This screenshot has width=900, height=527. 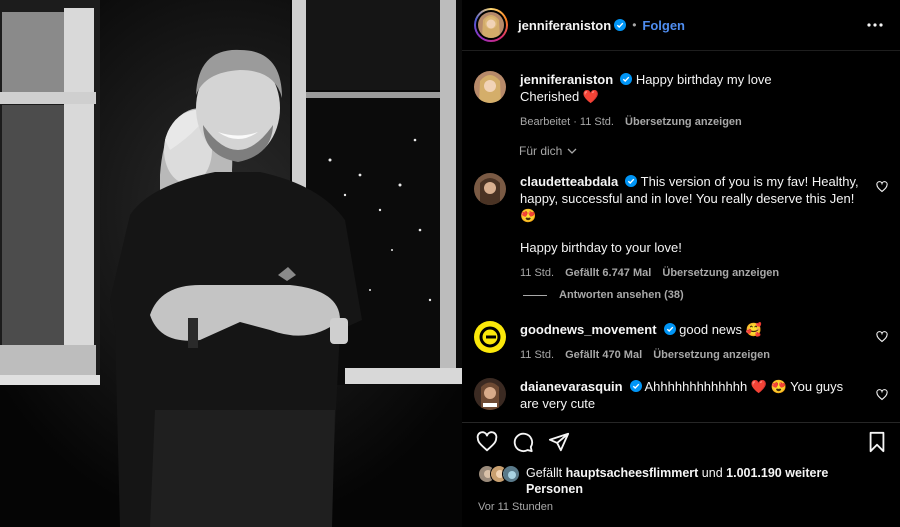 I want to click on more-options-icon, so click(x=875, y=25).